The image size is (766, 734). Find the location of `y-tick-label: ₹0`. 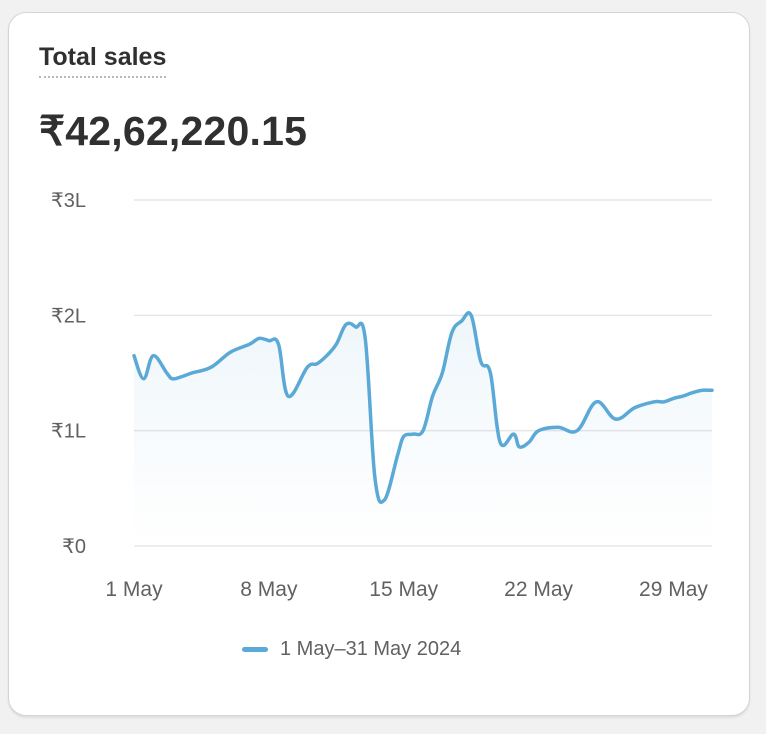

y-tick-label: ₹0 is located at coordinates (74, 547).